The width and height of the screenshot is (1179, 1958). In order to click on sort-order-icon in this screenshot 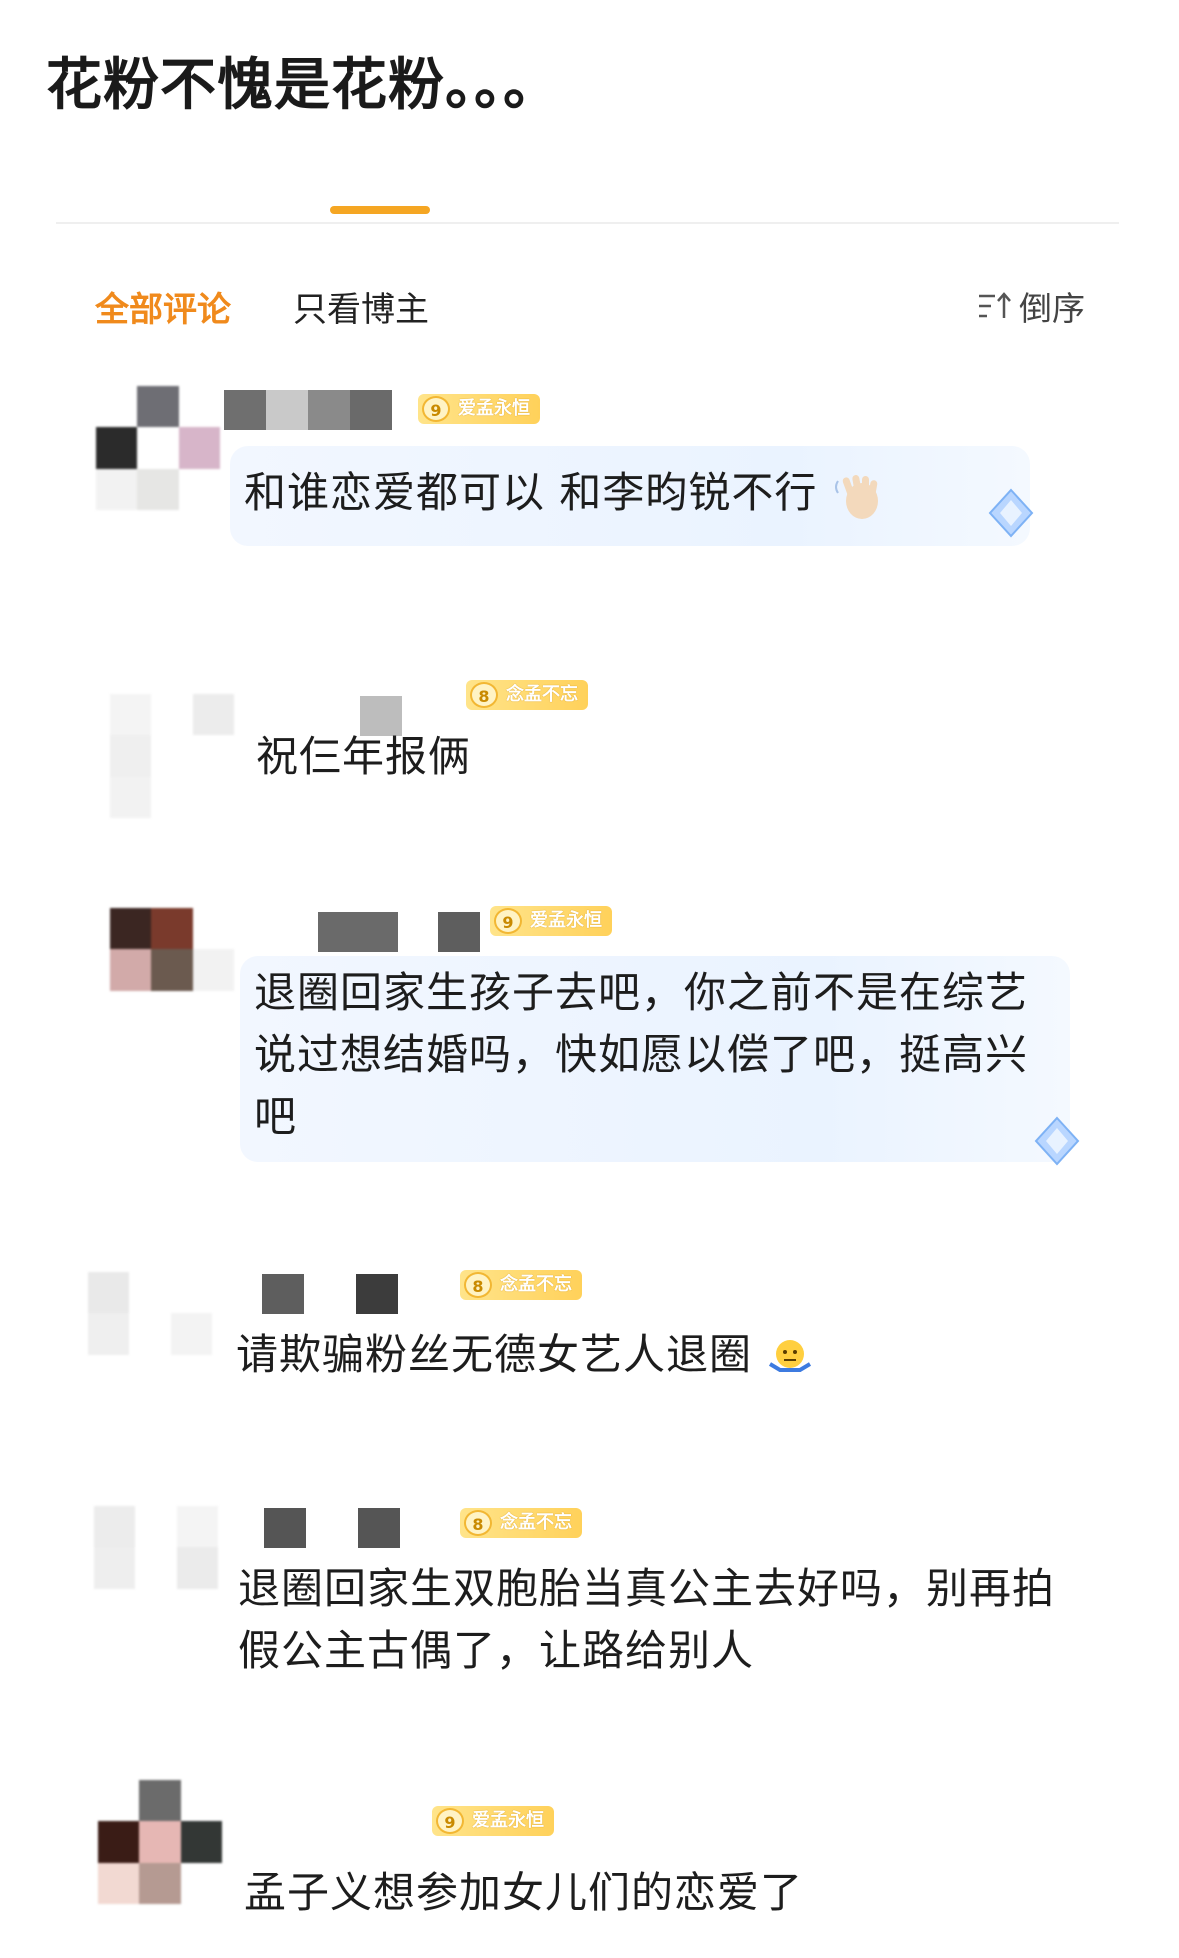, I will do `click(995, 305)`.